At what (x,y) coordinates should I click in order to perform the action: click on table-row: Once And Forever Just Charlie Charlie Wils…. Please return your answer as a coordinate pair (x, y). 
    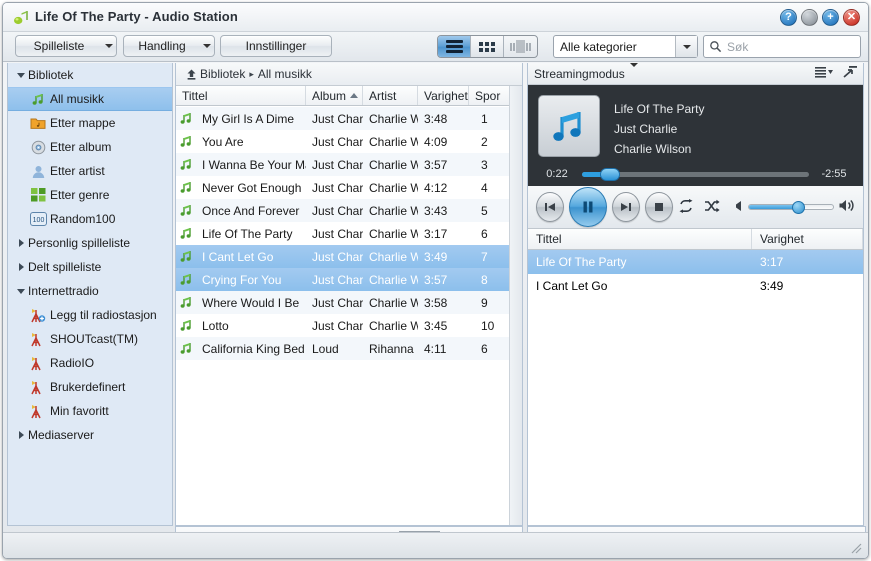
    Looking at the image, I should click on (349, 210).